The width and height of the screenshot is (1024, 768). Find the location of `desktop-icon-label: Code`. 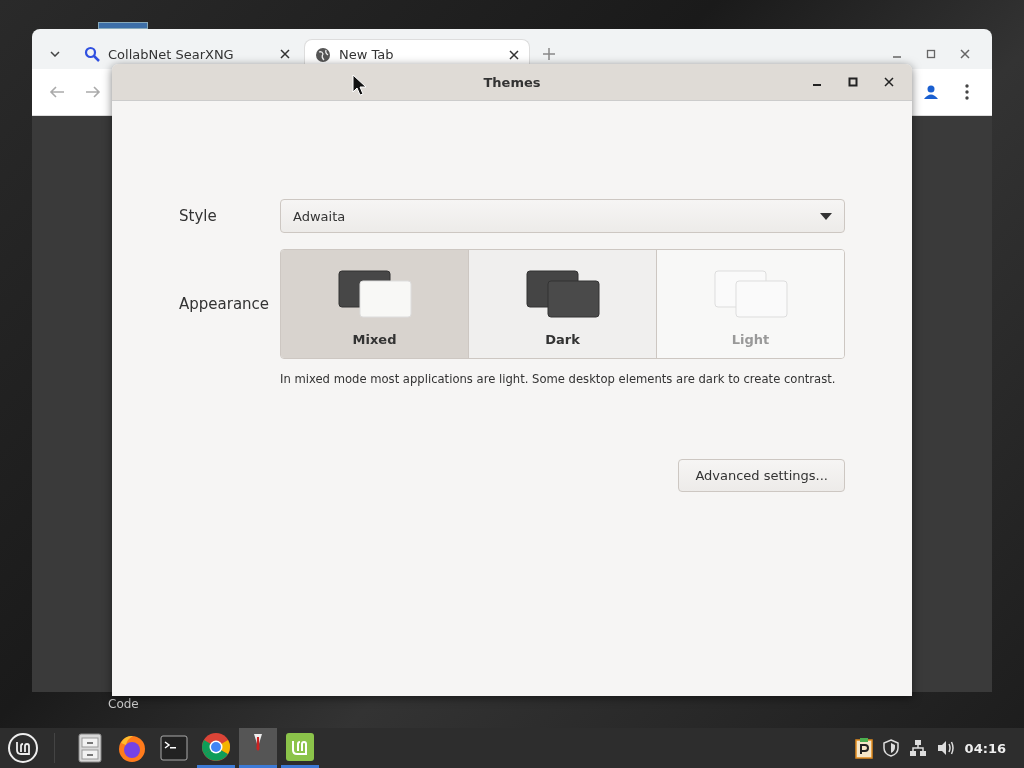

desktop-icon-label: Code is located at coordinates (123, 704).